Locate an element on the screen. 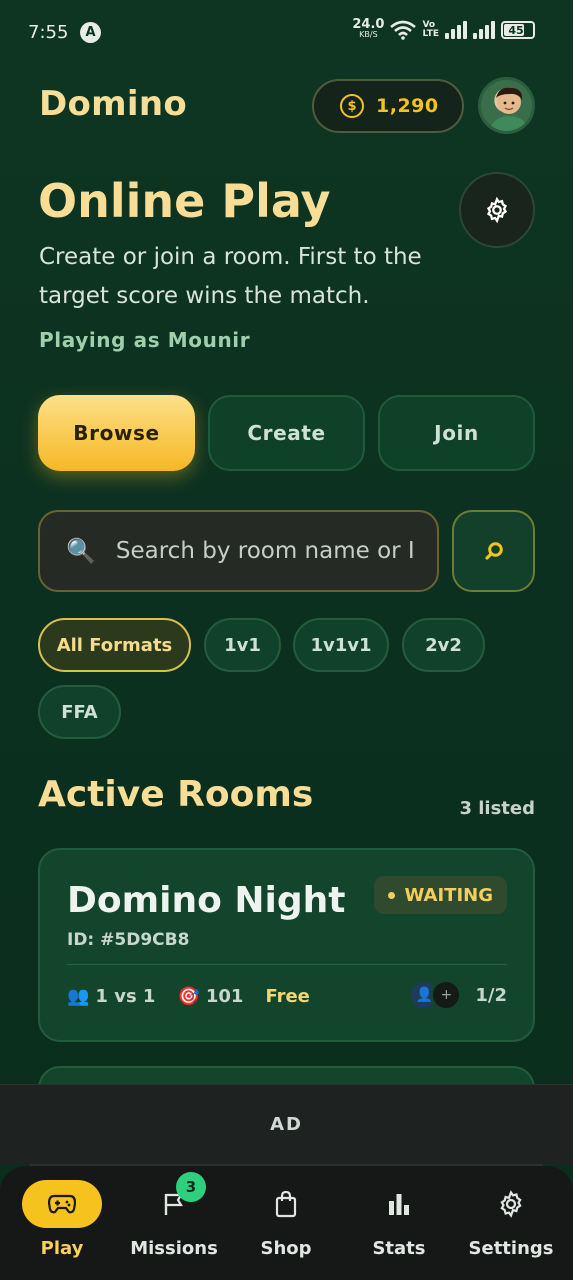  avatar is located at coordinates (506, 105).